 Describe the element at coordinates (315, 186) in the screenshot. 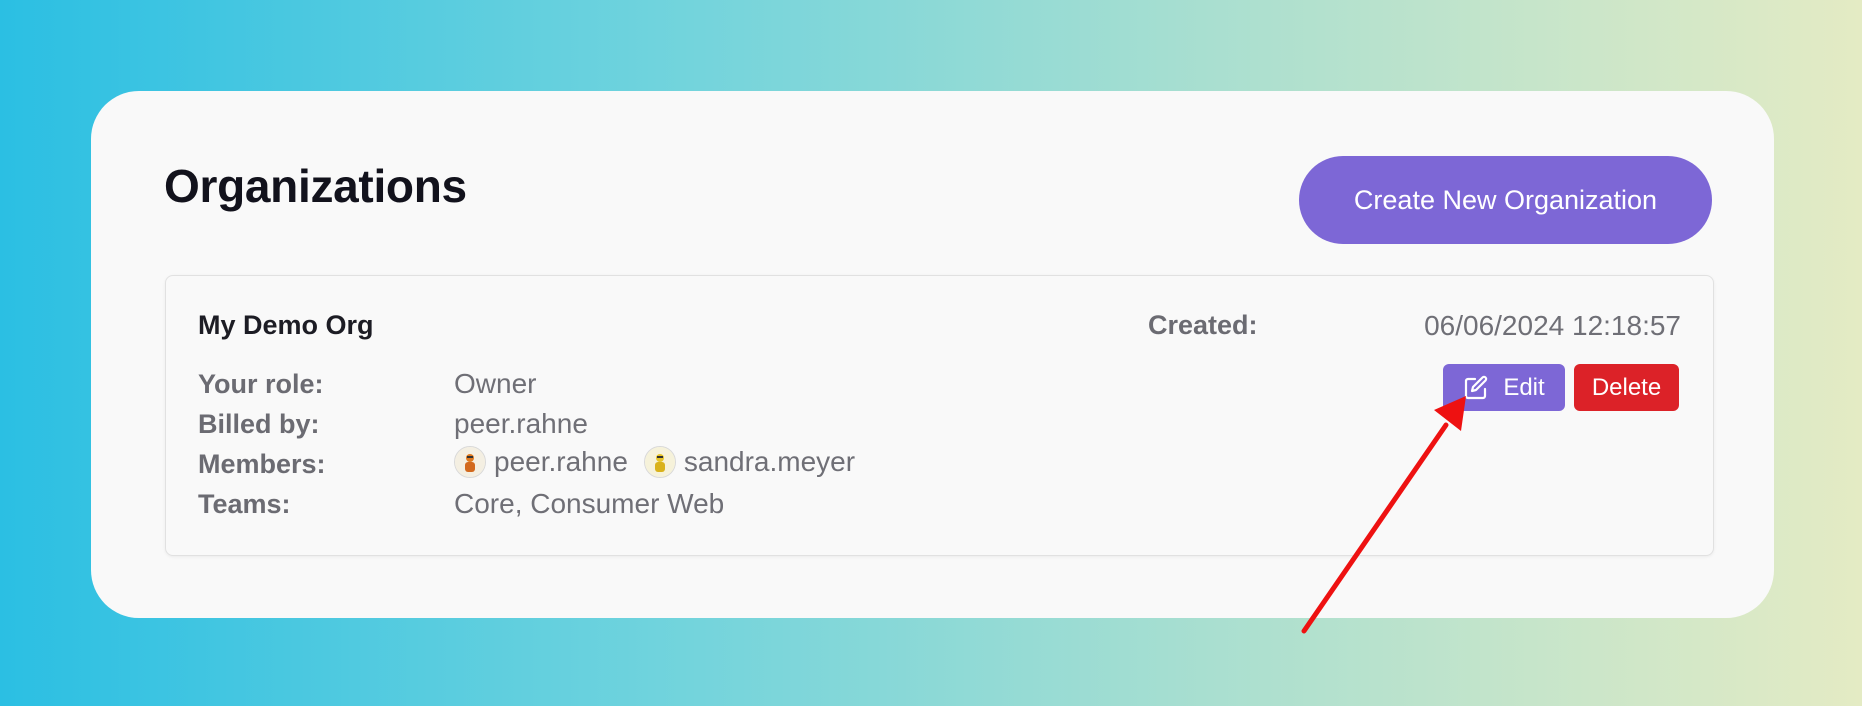

I see `page-title: Organizations` at that location.